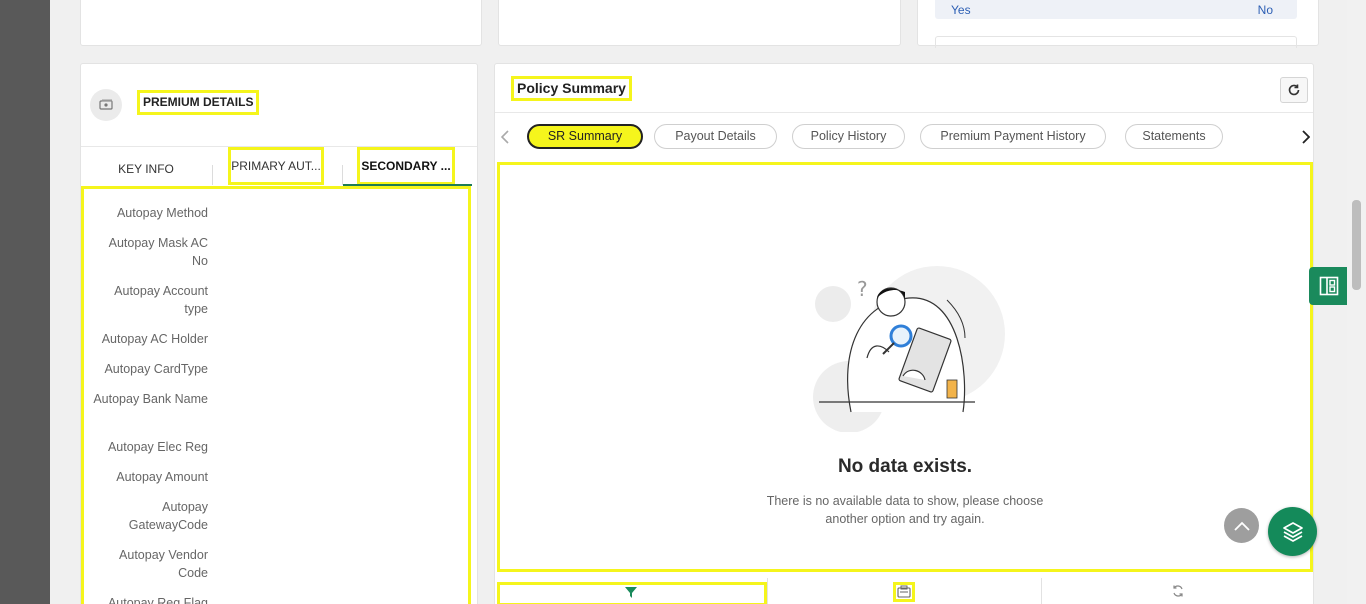 The image size is (1366, 604). I want to click on bottom-action-bar, so click(904, 589).